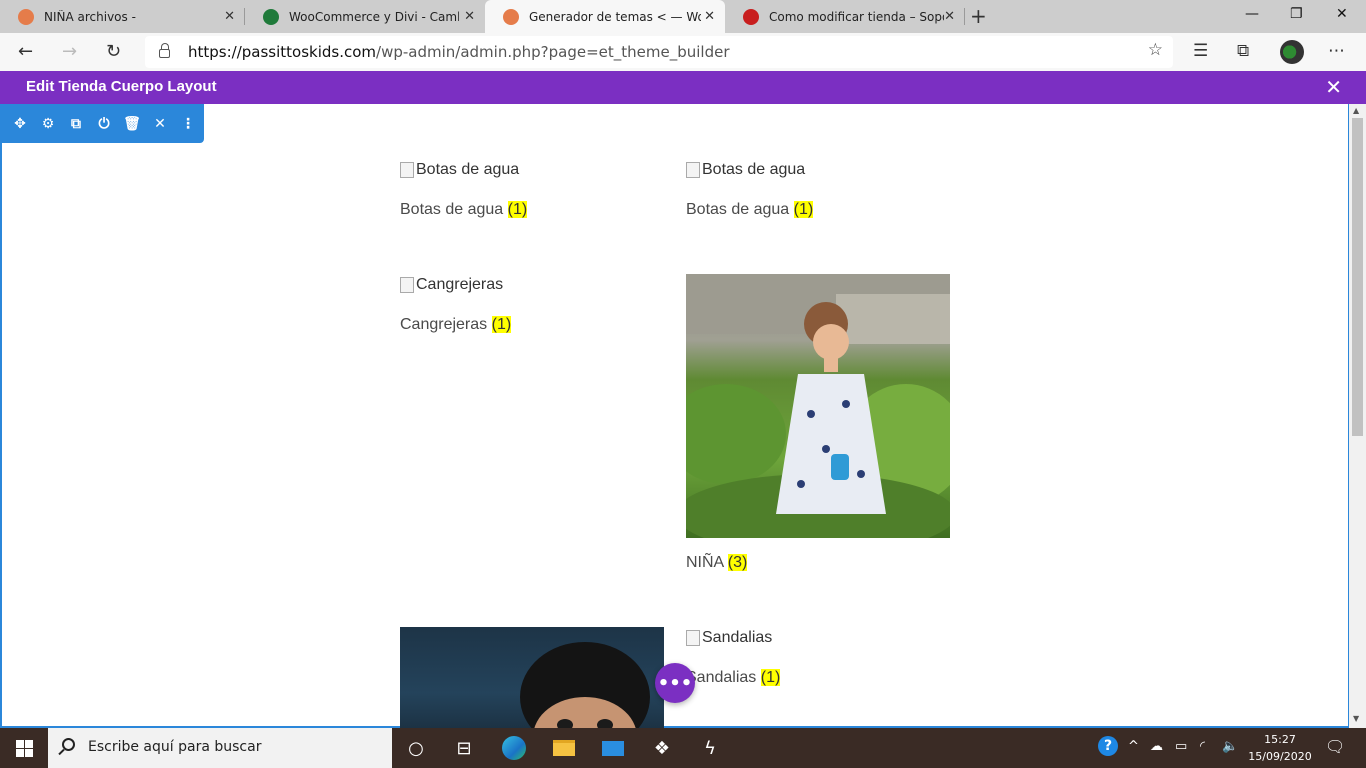 The height and width of the screenshot is (768, 1366). What do you see at coordinates (48, 124) in the screenshot?
I see `settings-icon: ⚙` at bounding box center [48, 124].